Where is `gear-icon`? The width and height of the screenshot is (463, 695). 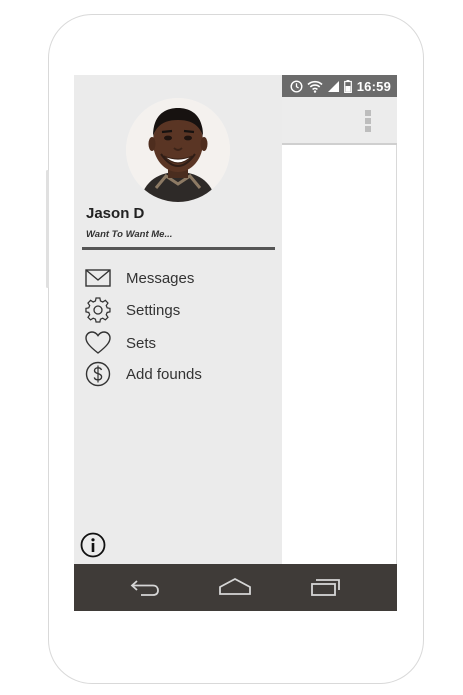 gear-icon is located at coordinates (98, 310).